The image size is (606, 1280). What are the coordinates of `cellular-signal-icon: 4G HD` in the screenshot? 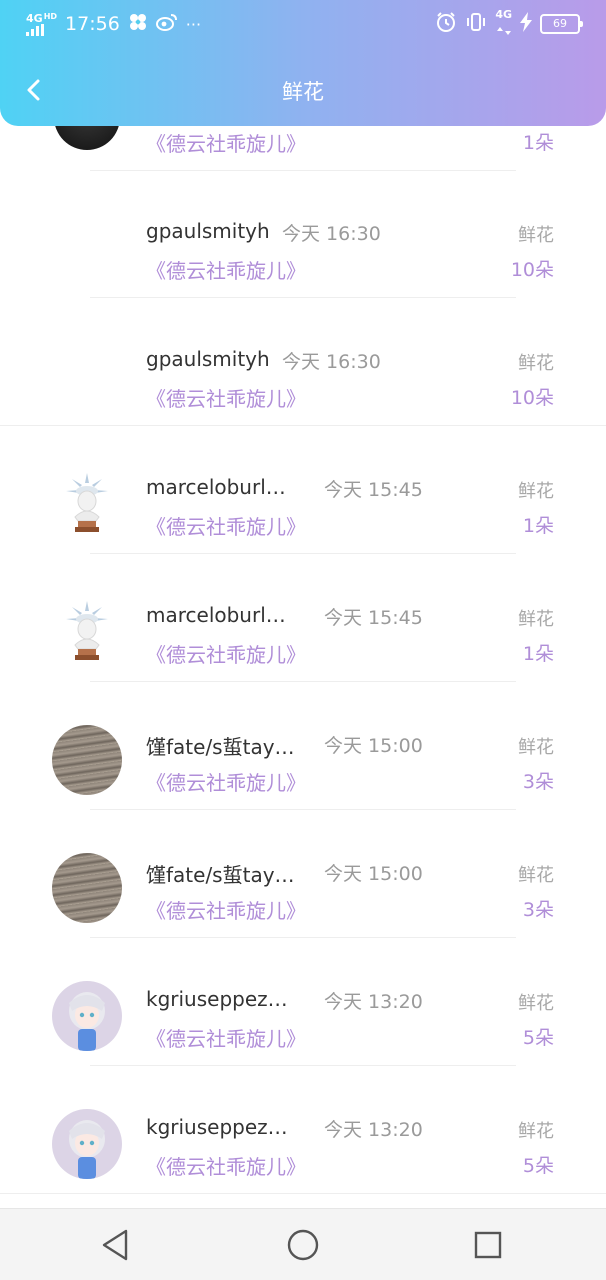 It's located at (42, 23).